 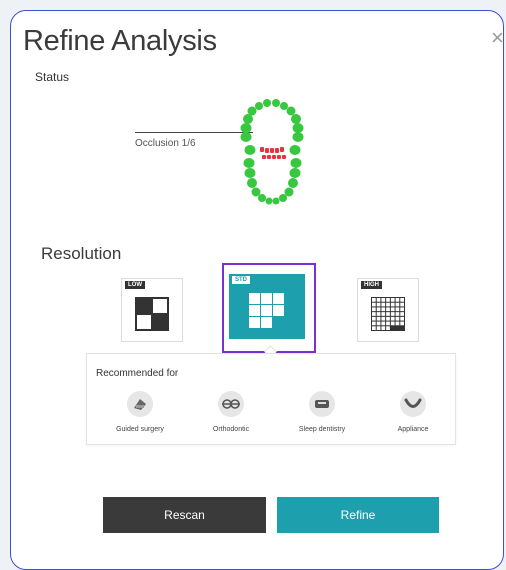 I want to click on occlusion-contact-teeth, so click(x=273, y=153).